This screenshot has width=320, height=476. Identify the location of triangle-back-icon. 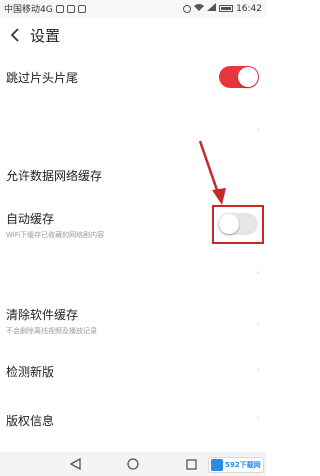
(75, 464).